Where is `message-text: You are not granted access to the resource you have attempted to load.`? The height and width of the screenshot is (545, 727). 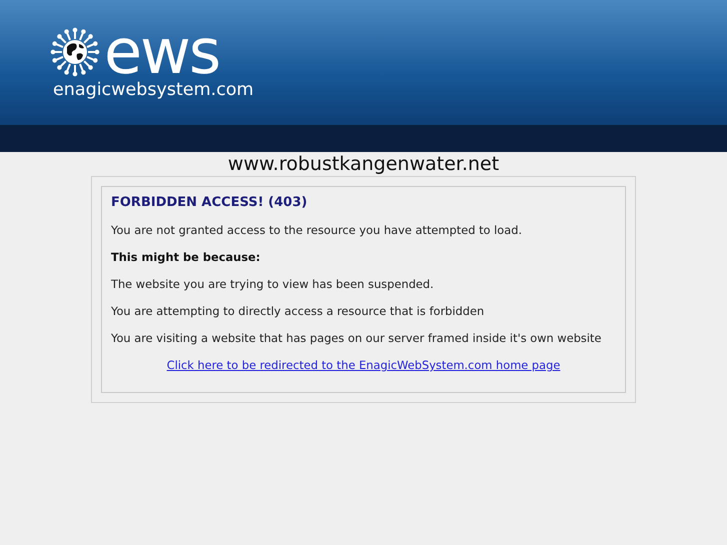
message-text: You are not granted access to the resource you have attempted to load. is located at coordinates (317, 230).